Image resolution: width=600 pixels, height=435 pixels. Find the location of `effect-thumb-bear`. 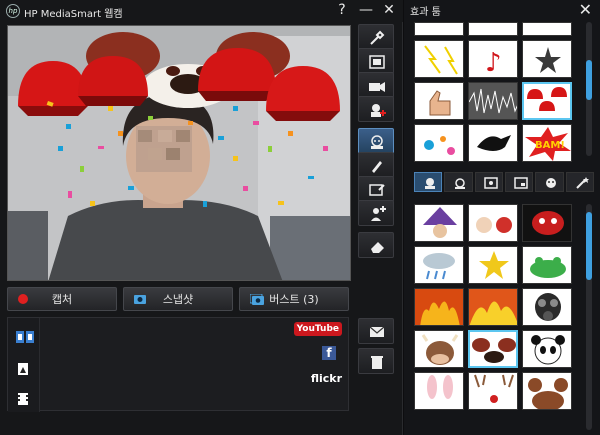

effect-thumb-bear is located at coordinates (547, 391).